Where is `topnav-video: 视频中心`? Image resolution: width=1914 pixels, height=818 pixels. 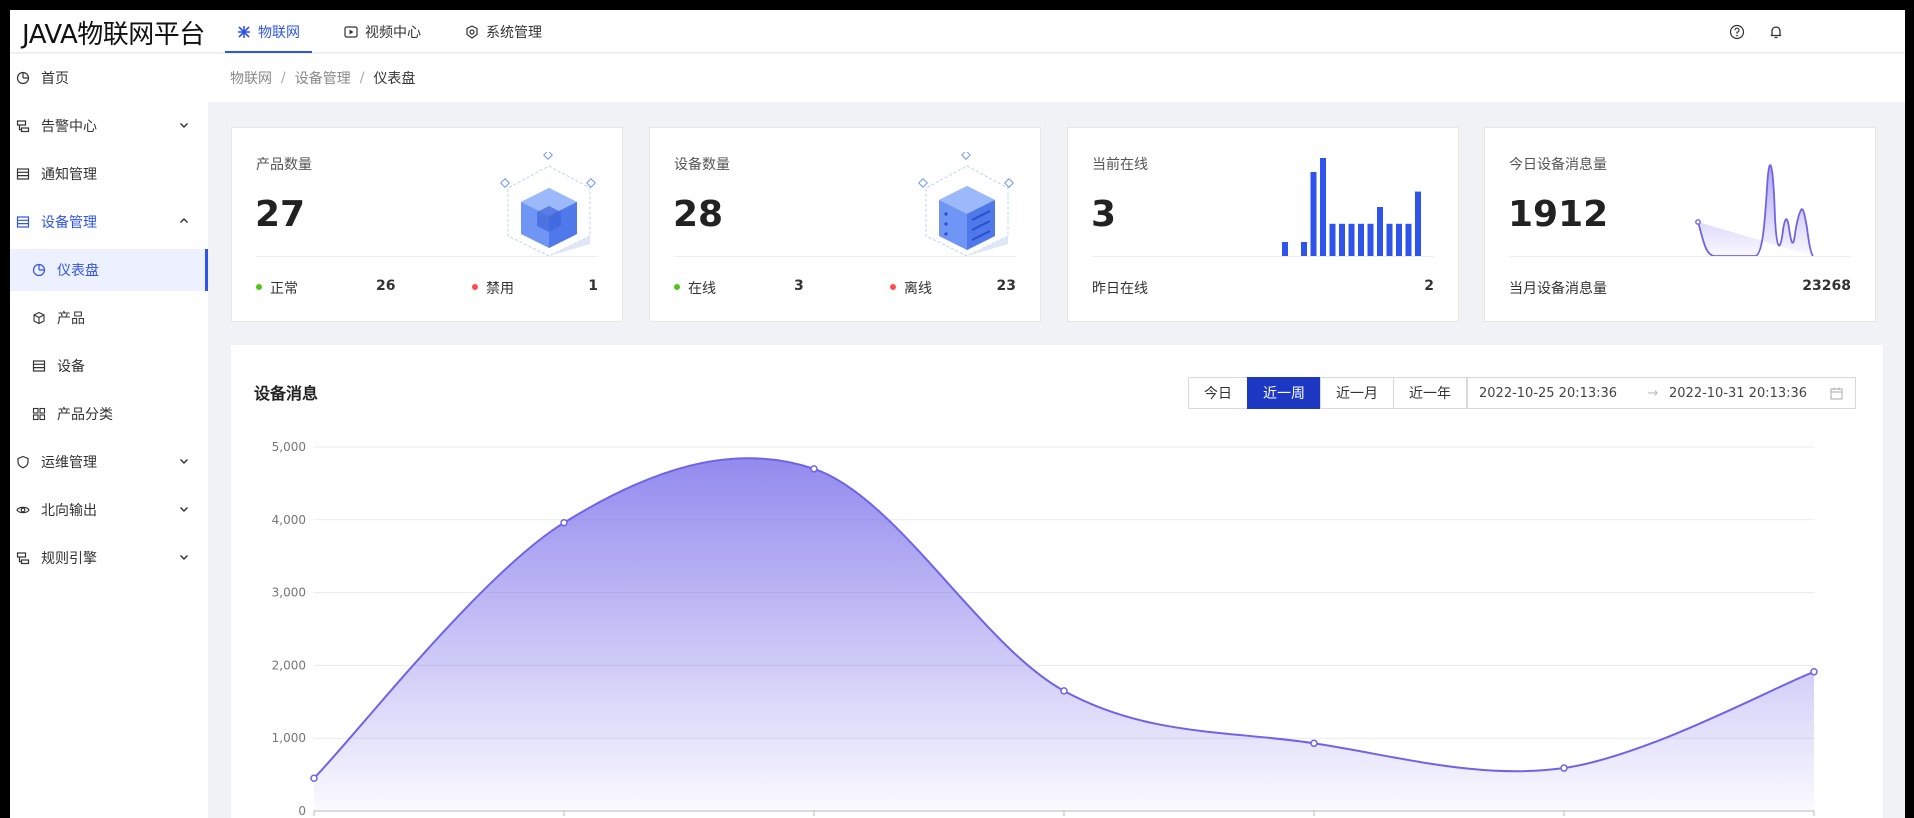
topnav-video: 视频中心 is located at coordinates (382, 31).